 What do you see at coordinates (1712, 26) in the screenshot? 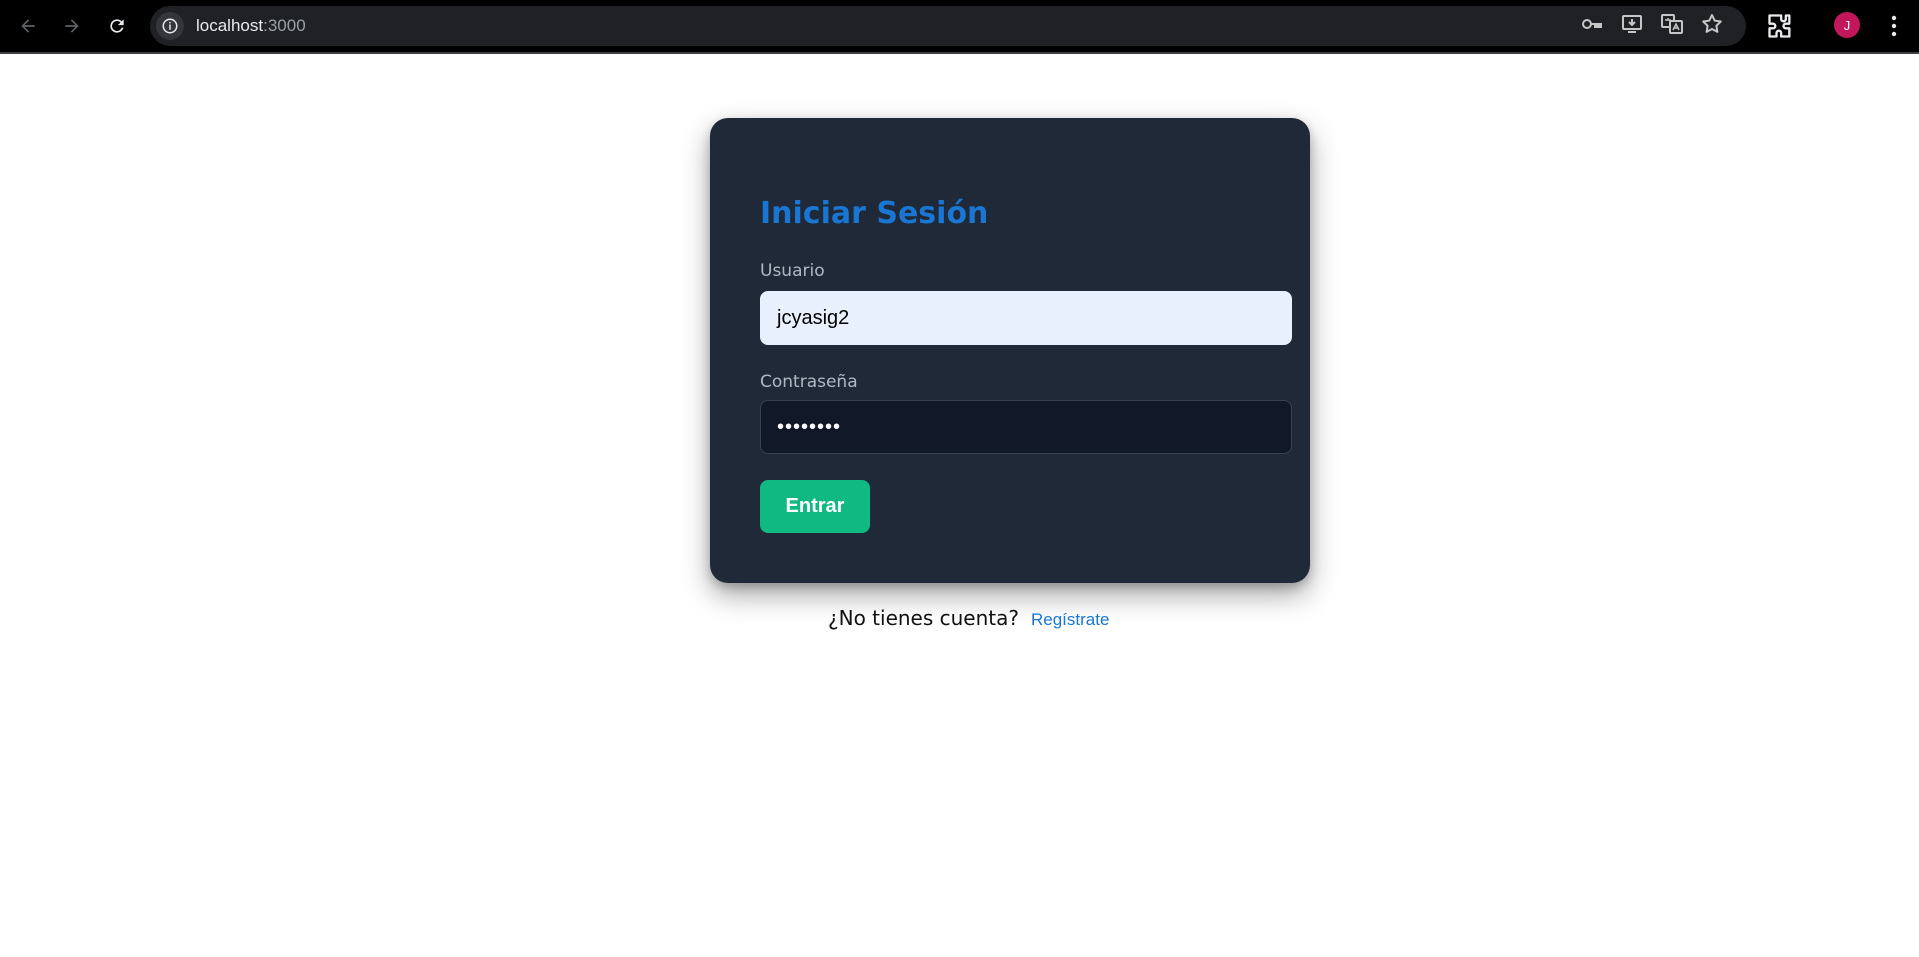
I see `bookmark-star-icon` at bounding box center [1712, 26].